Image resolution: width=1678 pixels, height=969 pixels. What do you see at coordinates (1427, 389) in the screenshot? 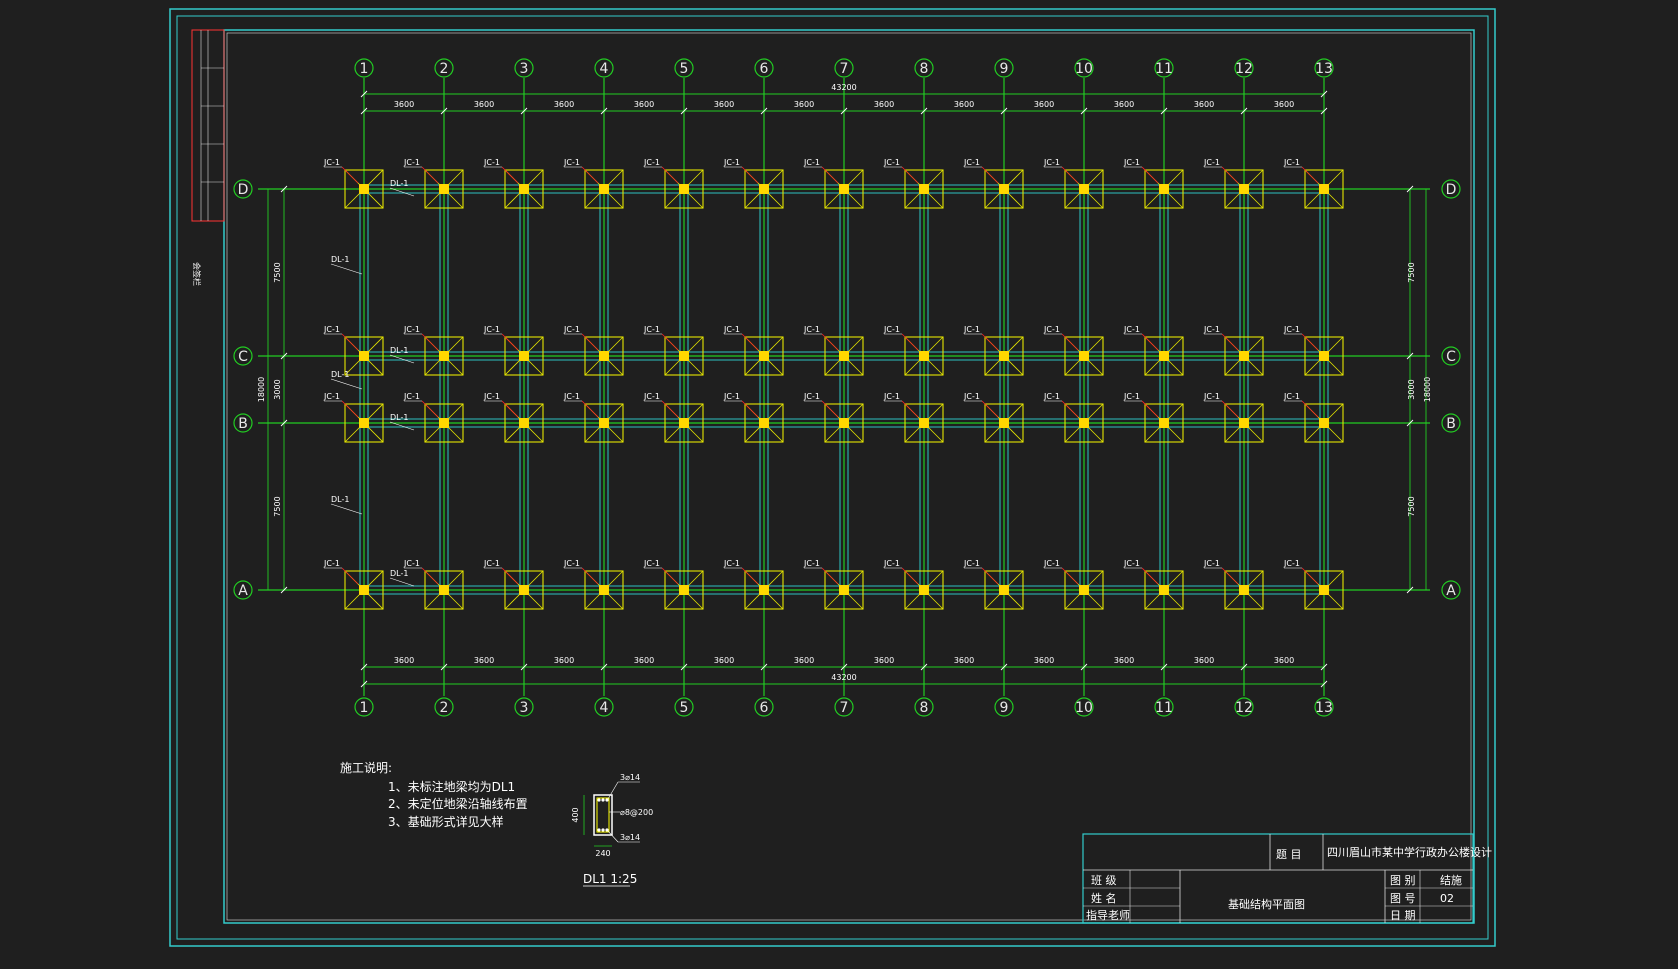
I see `right-dimension-total-label: 18000` at bounding box center [1427, 389].